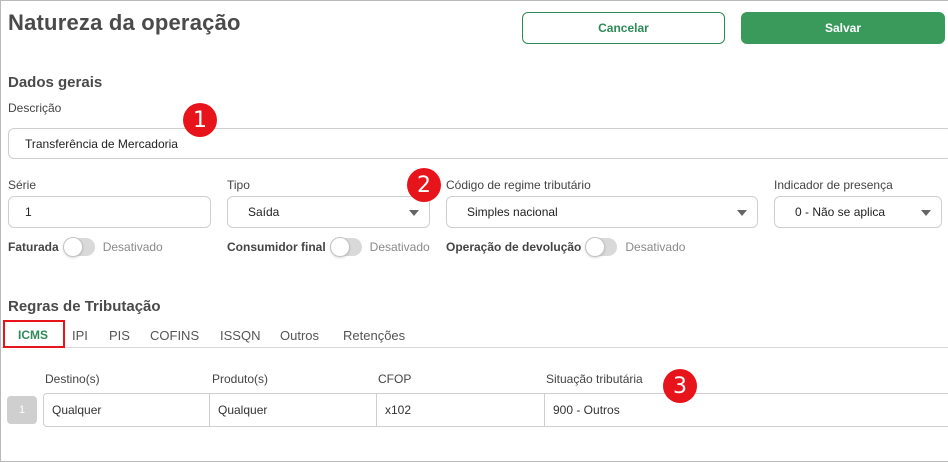 The image size is (948, 462). I want to click on presenca-label: Indicador de presença, so click(833, 185).